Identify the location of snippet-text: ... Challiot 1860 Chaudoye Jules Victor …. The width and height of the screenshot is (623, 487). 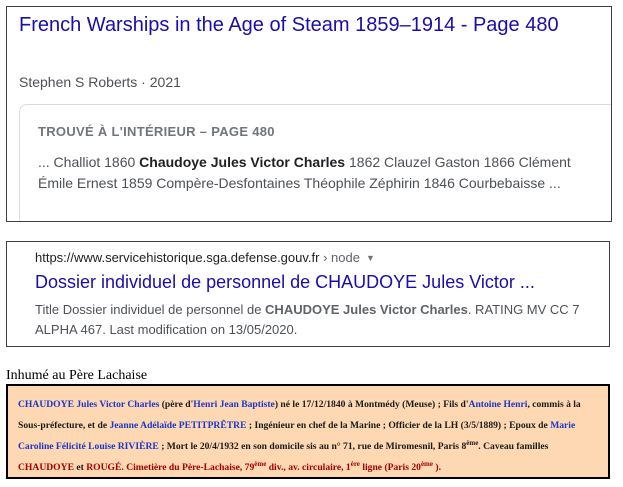
(320, 173).